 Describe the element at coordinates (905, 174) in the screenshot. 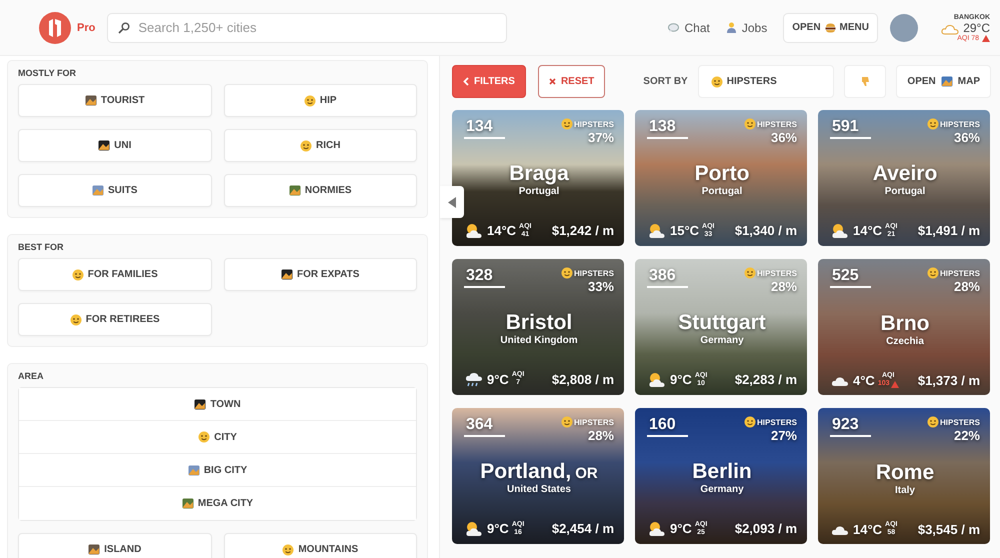

I see `city-name: Aveiro` at that location.